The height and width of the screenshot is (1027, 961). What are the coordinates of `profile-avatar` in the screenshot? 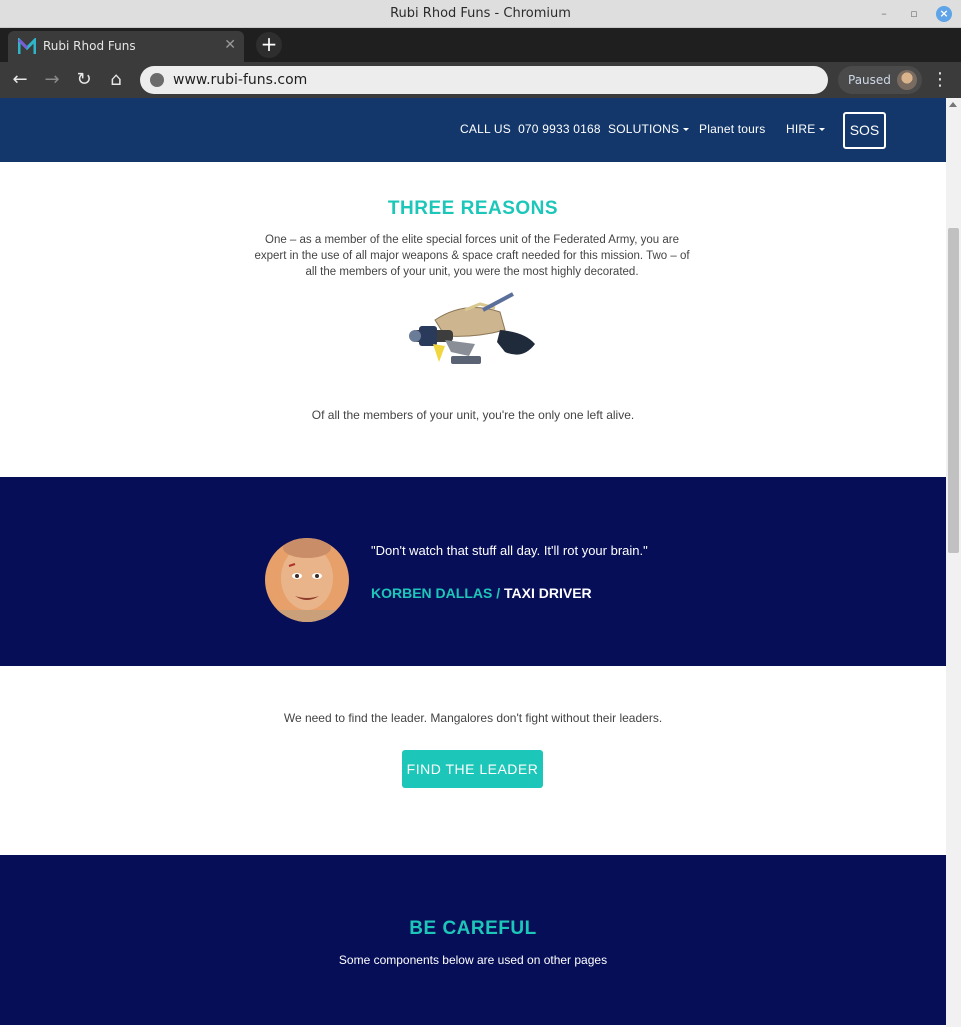 It's located at (907, 80).